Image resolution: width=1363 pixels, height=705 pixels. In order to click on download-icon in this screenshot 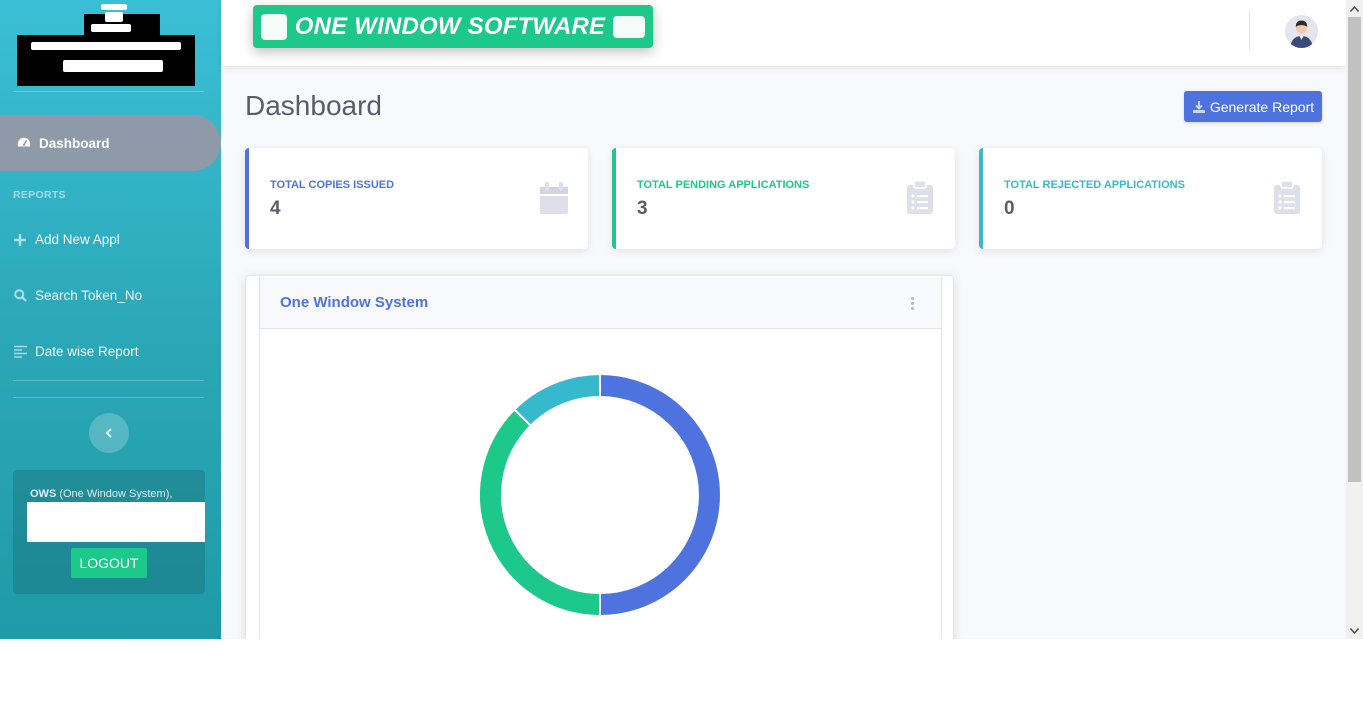, I will do `click(1199, 107)`.